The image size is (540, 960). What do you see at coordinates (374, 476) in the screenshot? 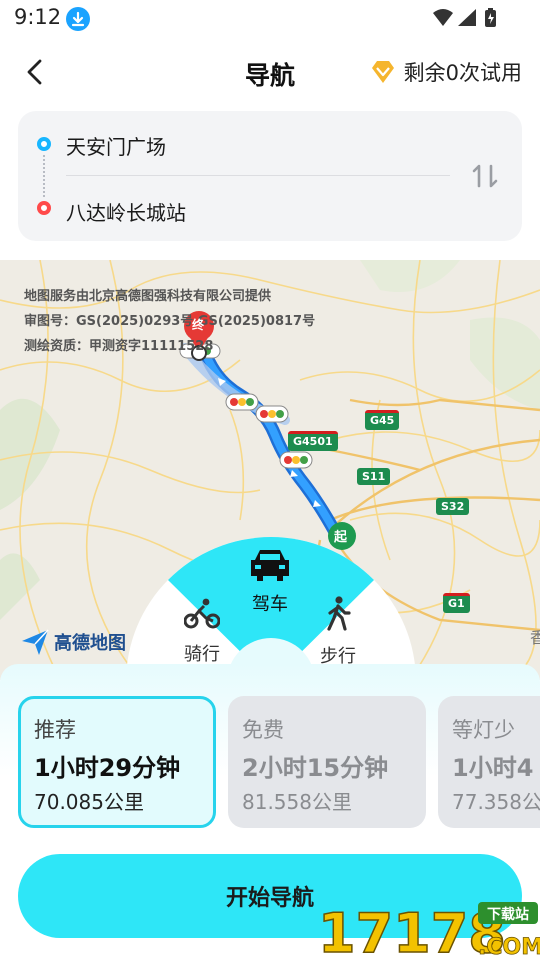
I see `road-badge-s11: S11` at bounding box center [374, 476].